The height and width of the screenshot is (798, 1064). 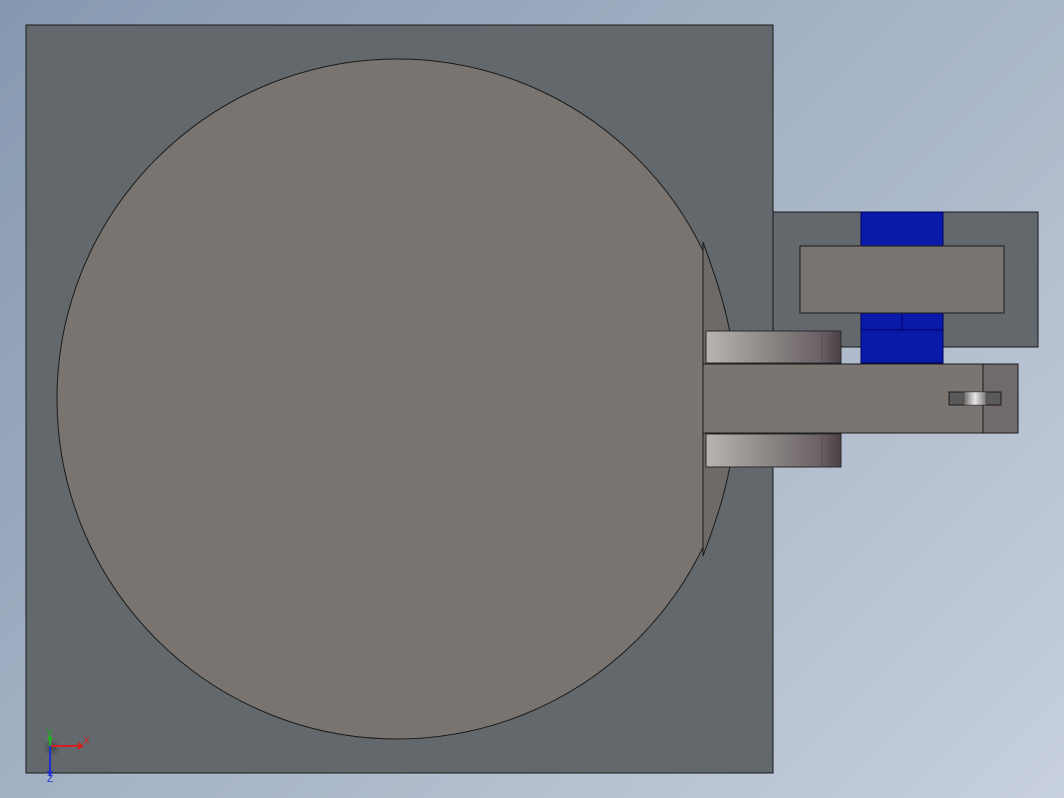 I want to click on cylinder-upper, so click(x=773, y=347).